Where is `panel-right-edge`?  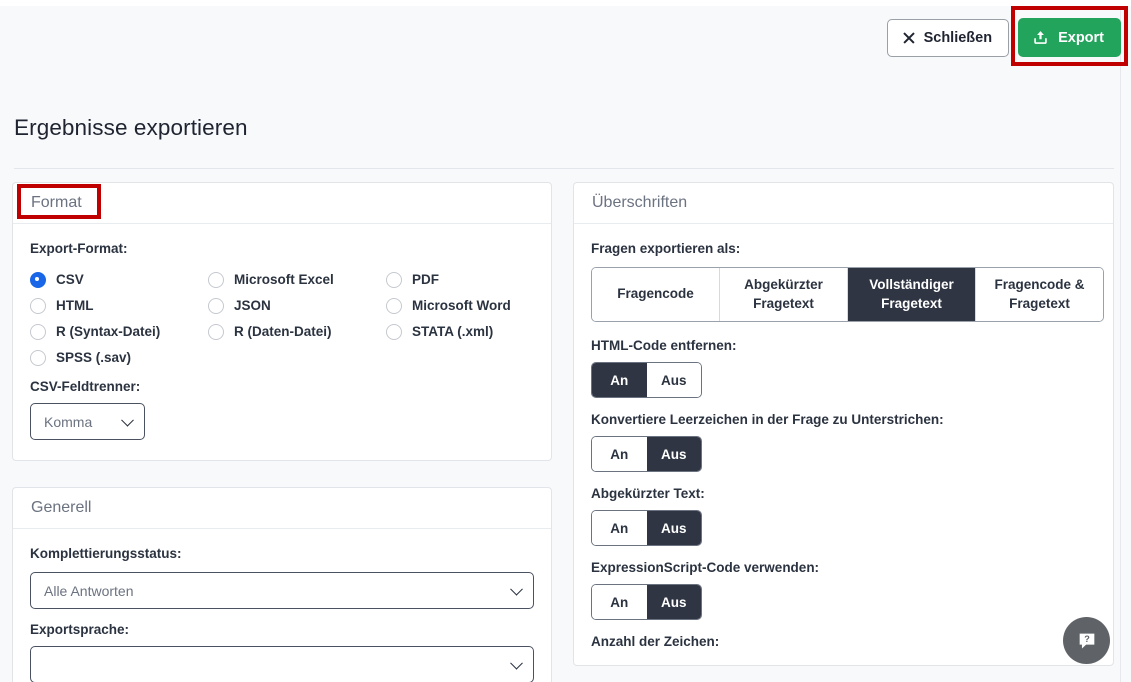
panel-right-edge is located at coordinates (1120, 344).